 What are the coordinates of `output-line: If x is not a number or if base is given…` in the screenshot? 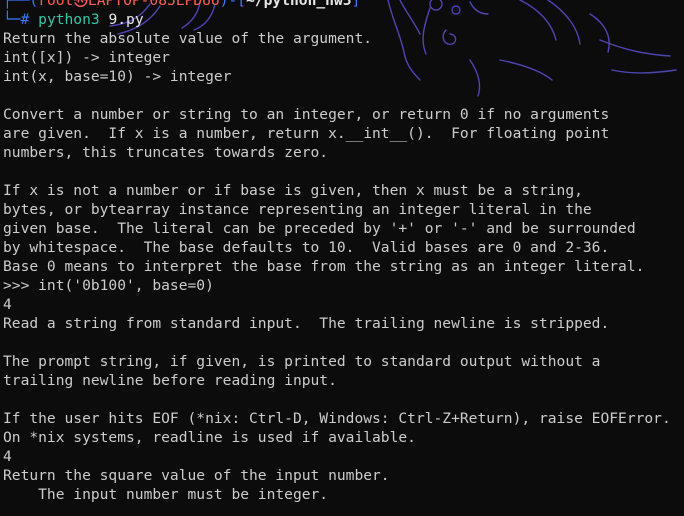 It's located at (293, 190).